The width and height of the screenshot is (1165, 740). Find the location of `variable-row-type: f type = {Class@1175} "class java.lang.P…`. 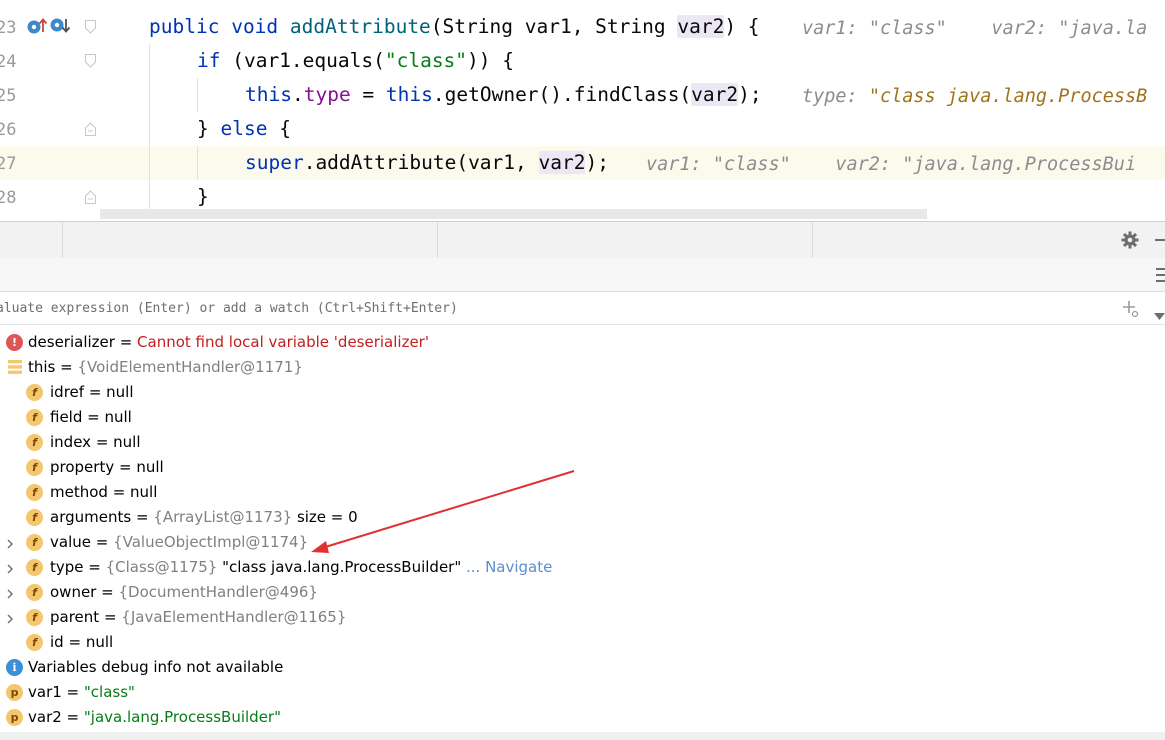

variable-row-type: f type = {Class@1175} "class java.lang.P… is located at coordinates (582, 567).